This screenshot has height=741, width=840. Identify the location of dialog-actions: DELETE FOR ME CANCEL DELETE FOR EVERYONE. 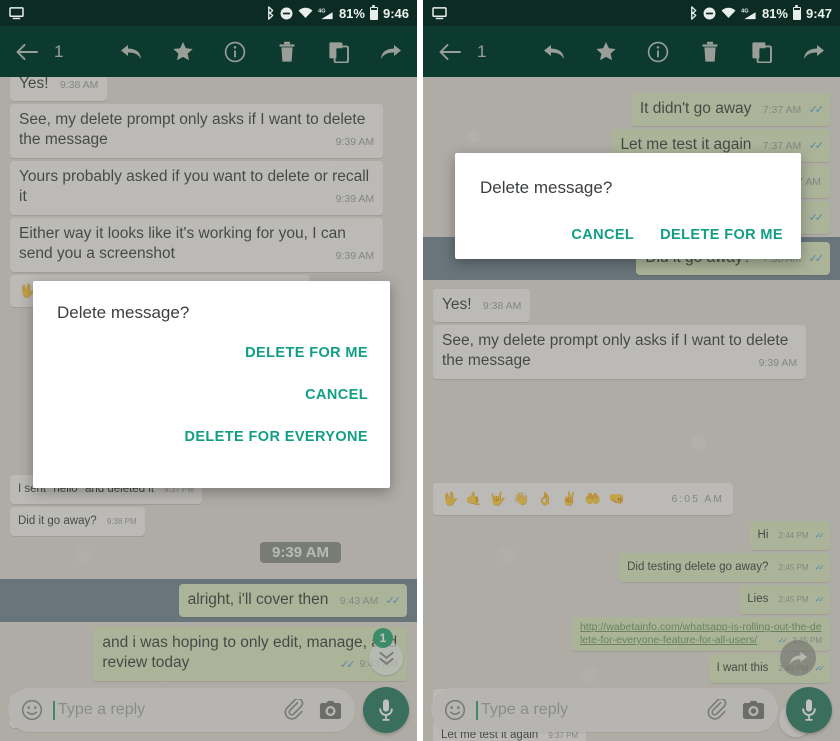
(276, 395).